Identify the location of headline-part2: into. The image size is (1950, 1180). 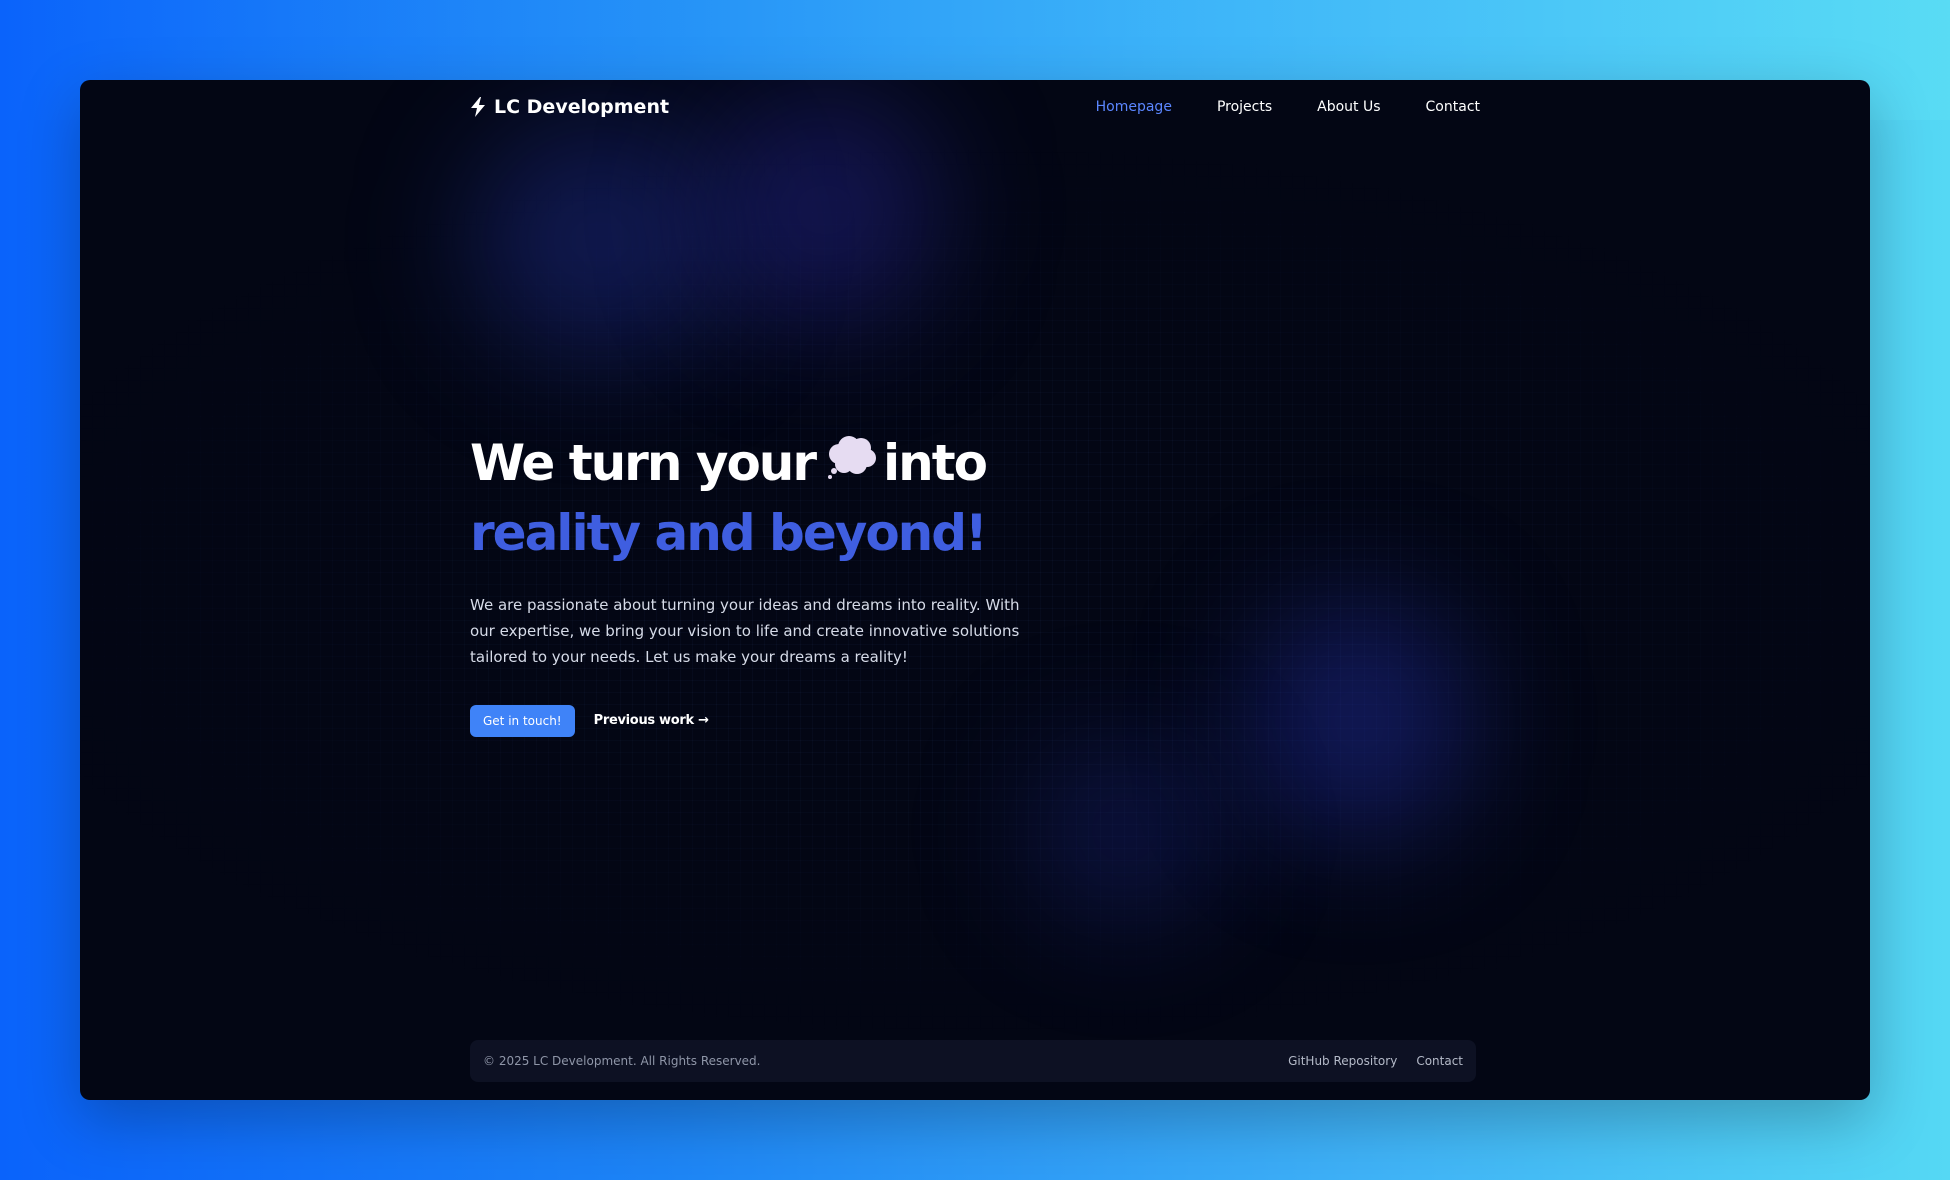
(935, 463).